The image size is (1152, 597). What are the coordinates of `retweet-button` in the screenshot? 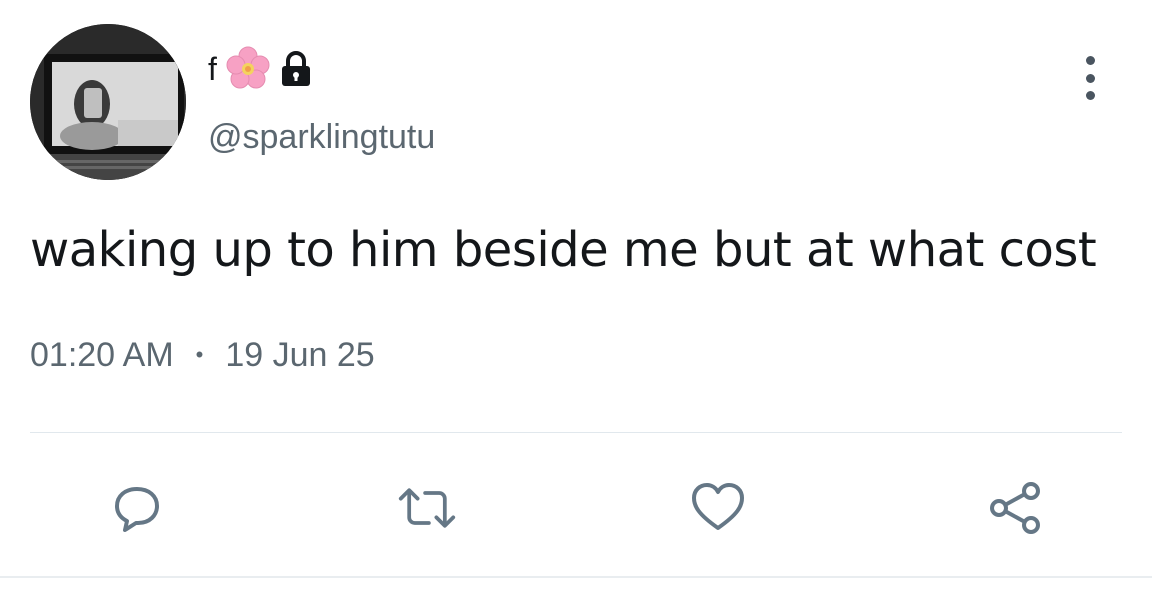 It's located at (427, 508).